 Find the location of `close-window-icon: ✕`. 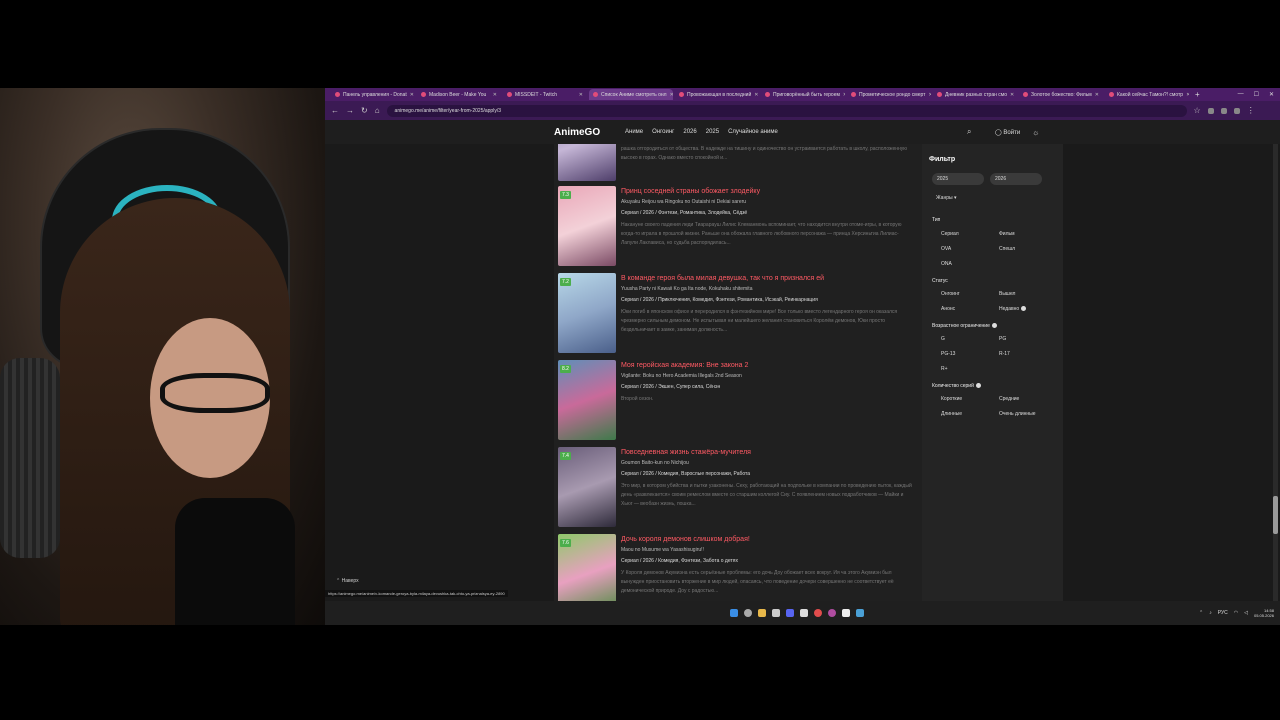

close-window-icon: ✕ is located at coordinates (1271, 94).